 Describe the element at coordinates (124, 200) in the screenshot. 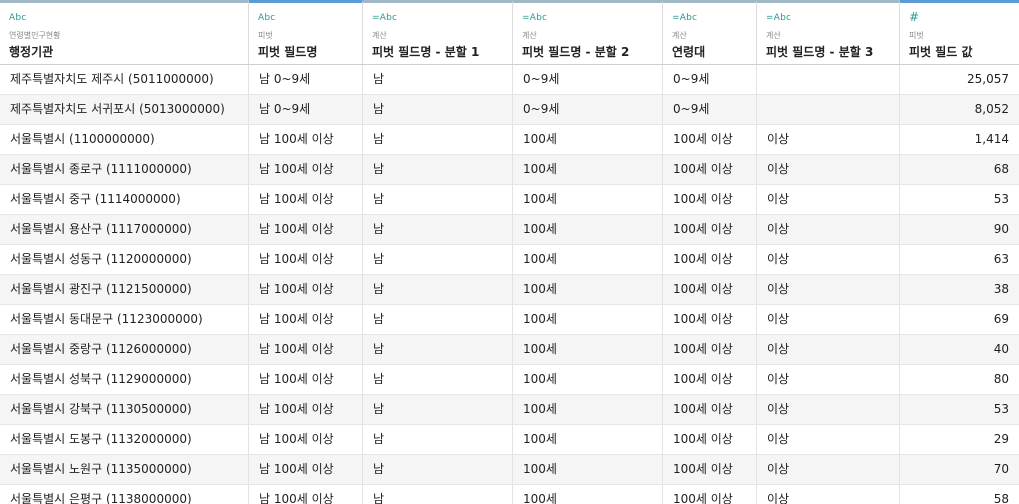

I see `admin-agency-cell: 서울특별시 중구 (1114000000)` at that location.